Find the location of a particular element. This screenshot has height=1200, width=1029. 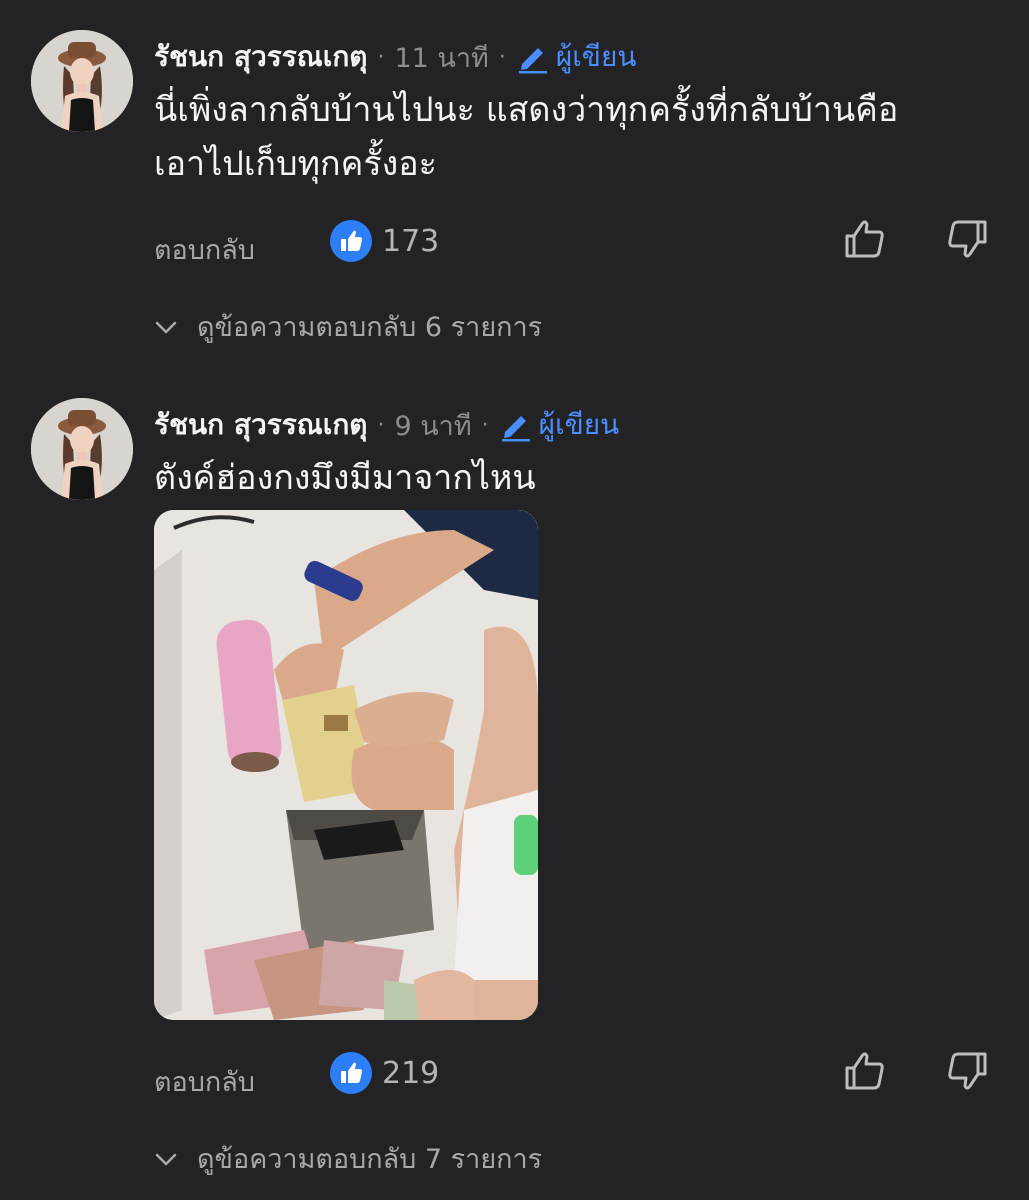

comment-text-line: ตังค์ฮ่องกงมึงมีมาจากไหน is located at coordinates (345, 478).